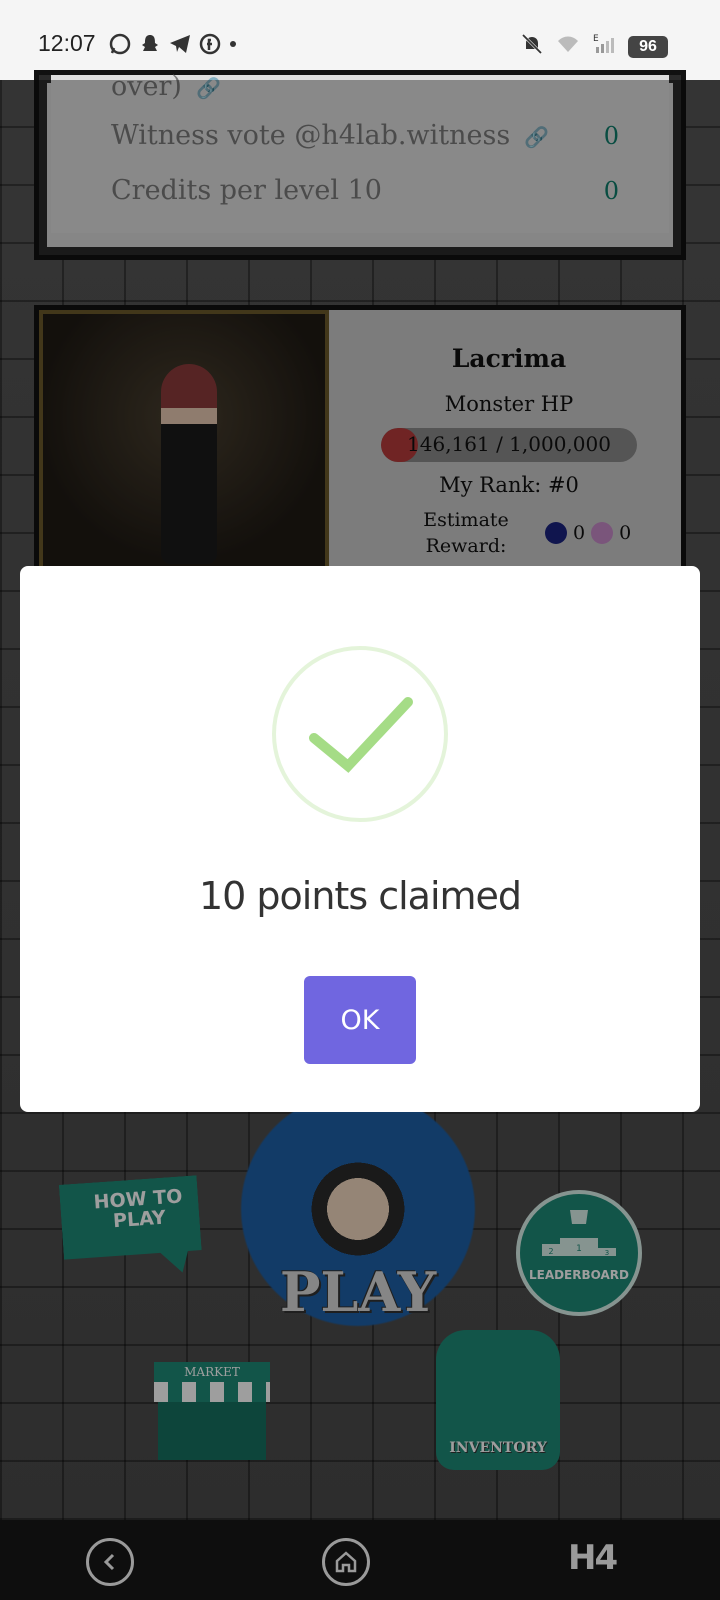 The image size is (720, 1600). I want to click on success-icon, so click(360, 734).